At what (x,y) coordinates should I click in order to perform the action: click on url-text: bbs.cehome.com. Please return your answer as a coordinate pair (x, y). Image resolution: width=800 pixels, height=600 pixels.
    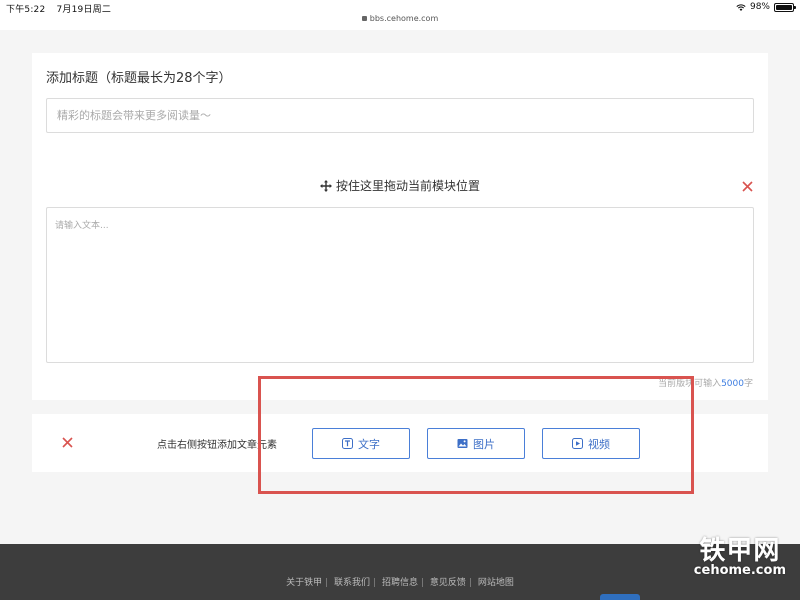
    Looking at the image, I should click on (404, 18).